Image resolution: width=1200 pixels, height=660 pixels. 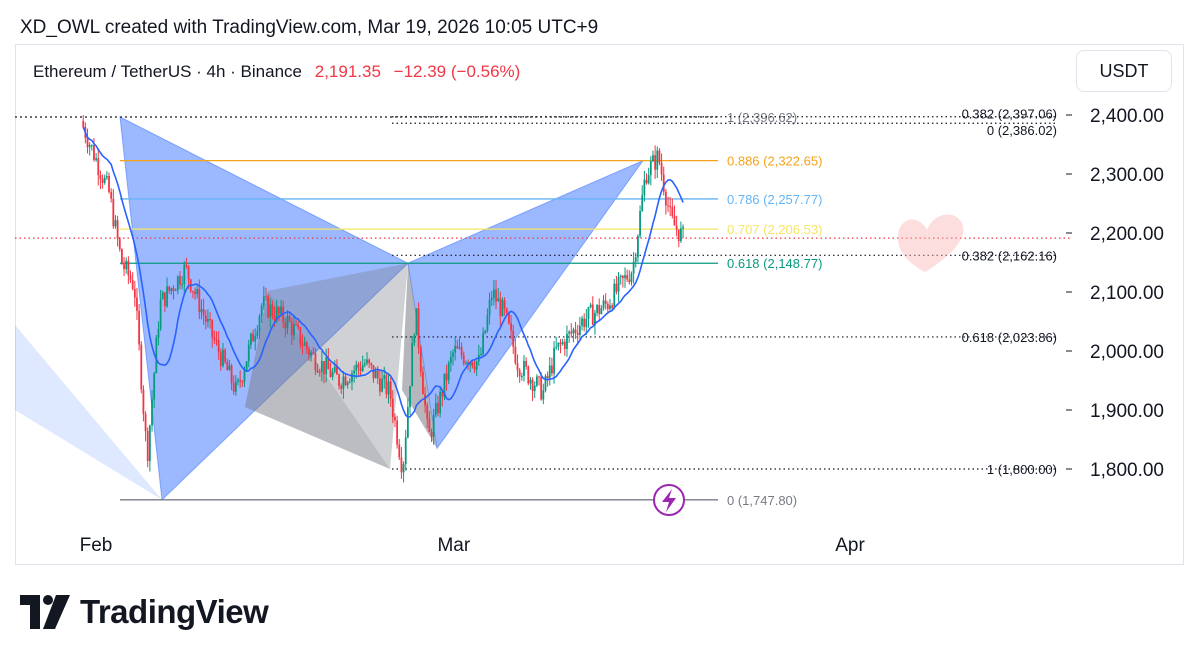 What do you see at coordinates (1127, 293) in the screenshot?
I see `y-tick-label-2100: 2,100.00` at bounding box center [1127, 293].